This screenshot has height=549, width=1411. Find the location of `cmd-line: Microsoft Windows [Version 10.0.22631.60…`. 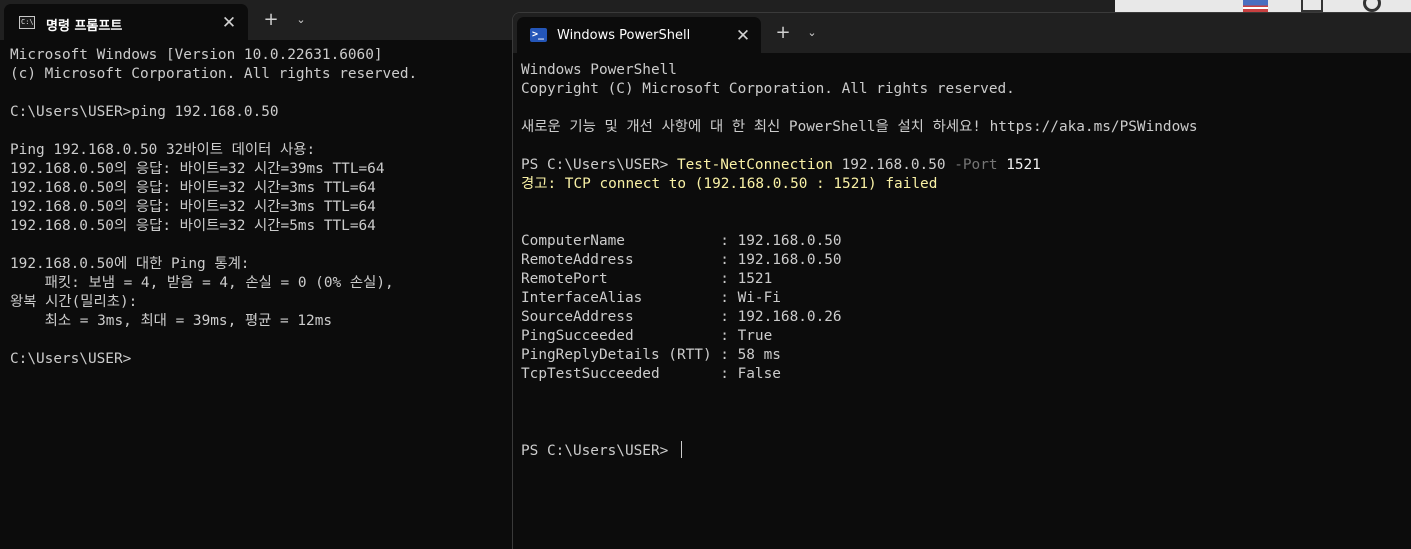

cmd-line: Microsoft Windows [Version 10.0.22631.60… is located at coordinates (196, 55).